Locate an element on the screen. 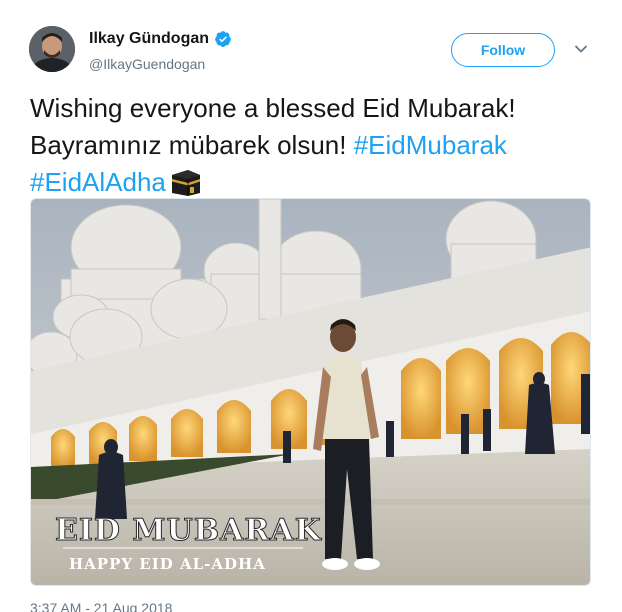 The image size is (622, 612). tweet-timestamp: 3:37 AM - 21 Aug 2018 is located at coordinates (101, 606).